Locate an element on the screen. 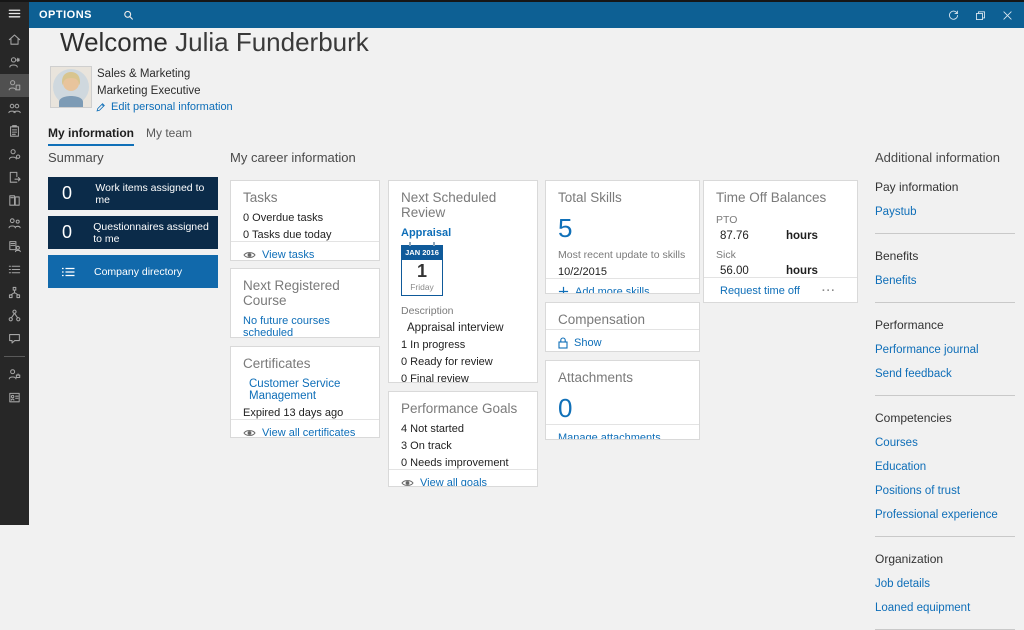 The height and width of the screenshot is (630, 1024). compensation-show-link: Show is located at coordinates (622, 340).